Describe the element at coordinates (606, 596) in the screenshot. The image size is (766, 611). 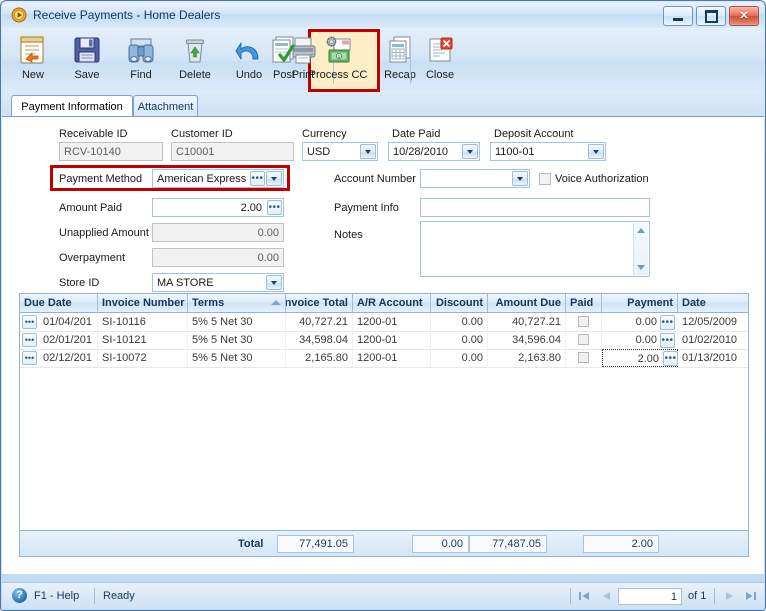
I see `previous-record-button` at that location.